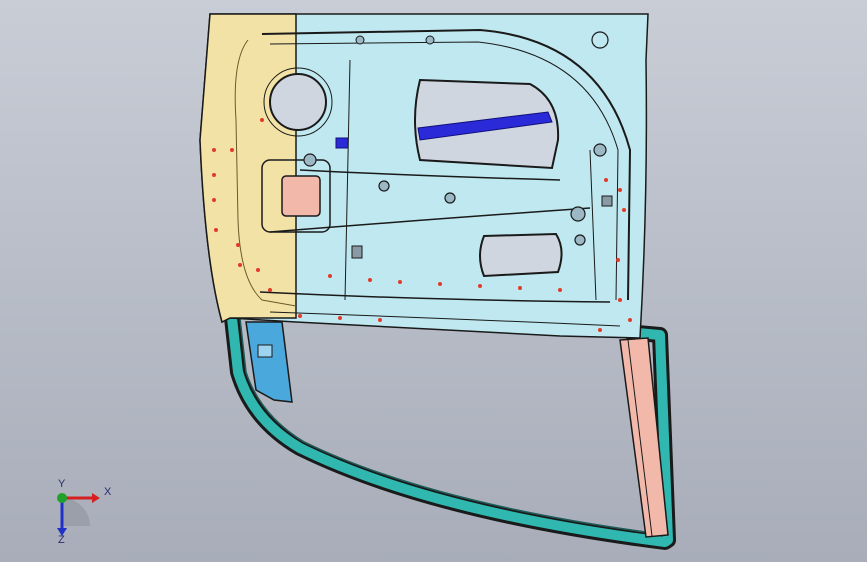 This screenshot has height=562, width=867. What do you see at coordinates (62, 498) in the screenshot?
I see `y-axis-dot` at bounding box center [62, 498].